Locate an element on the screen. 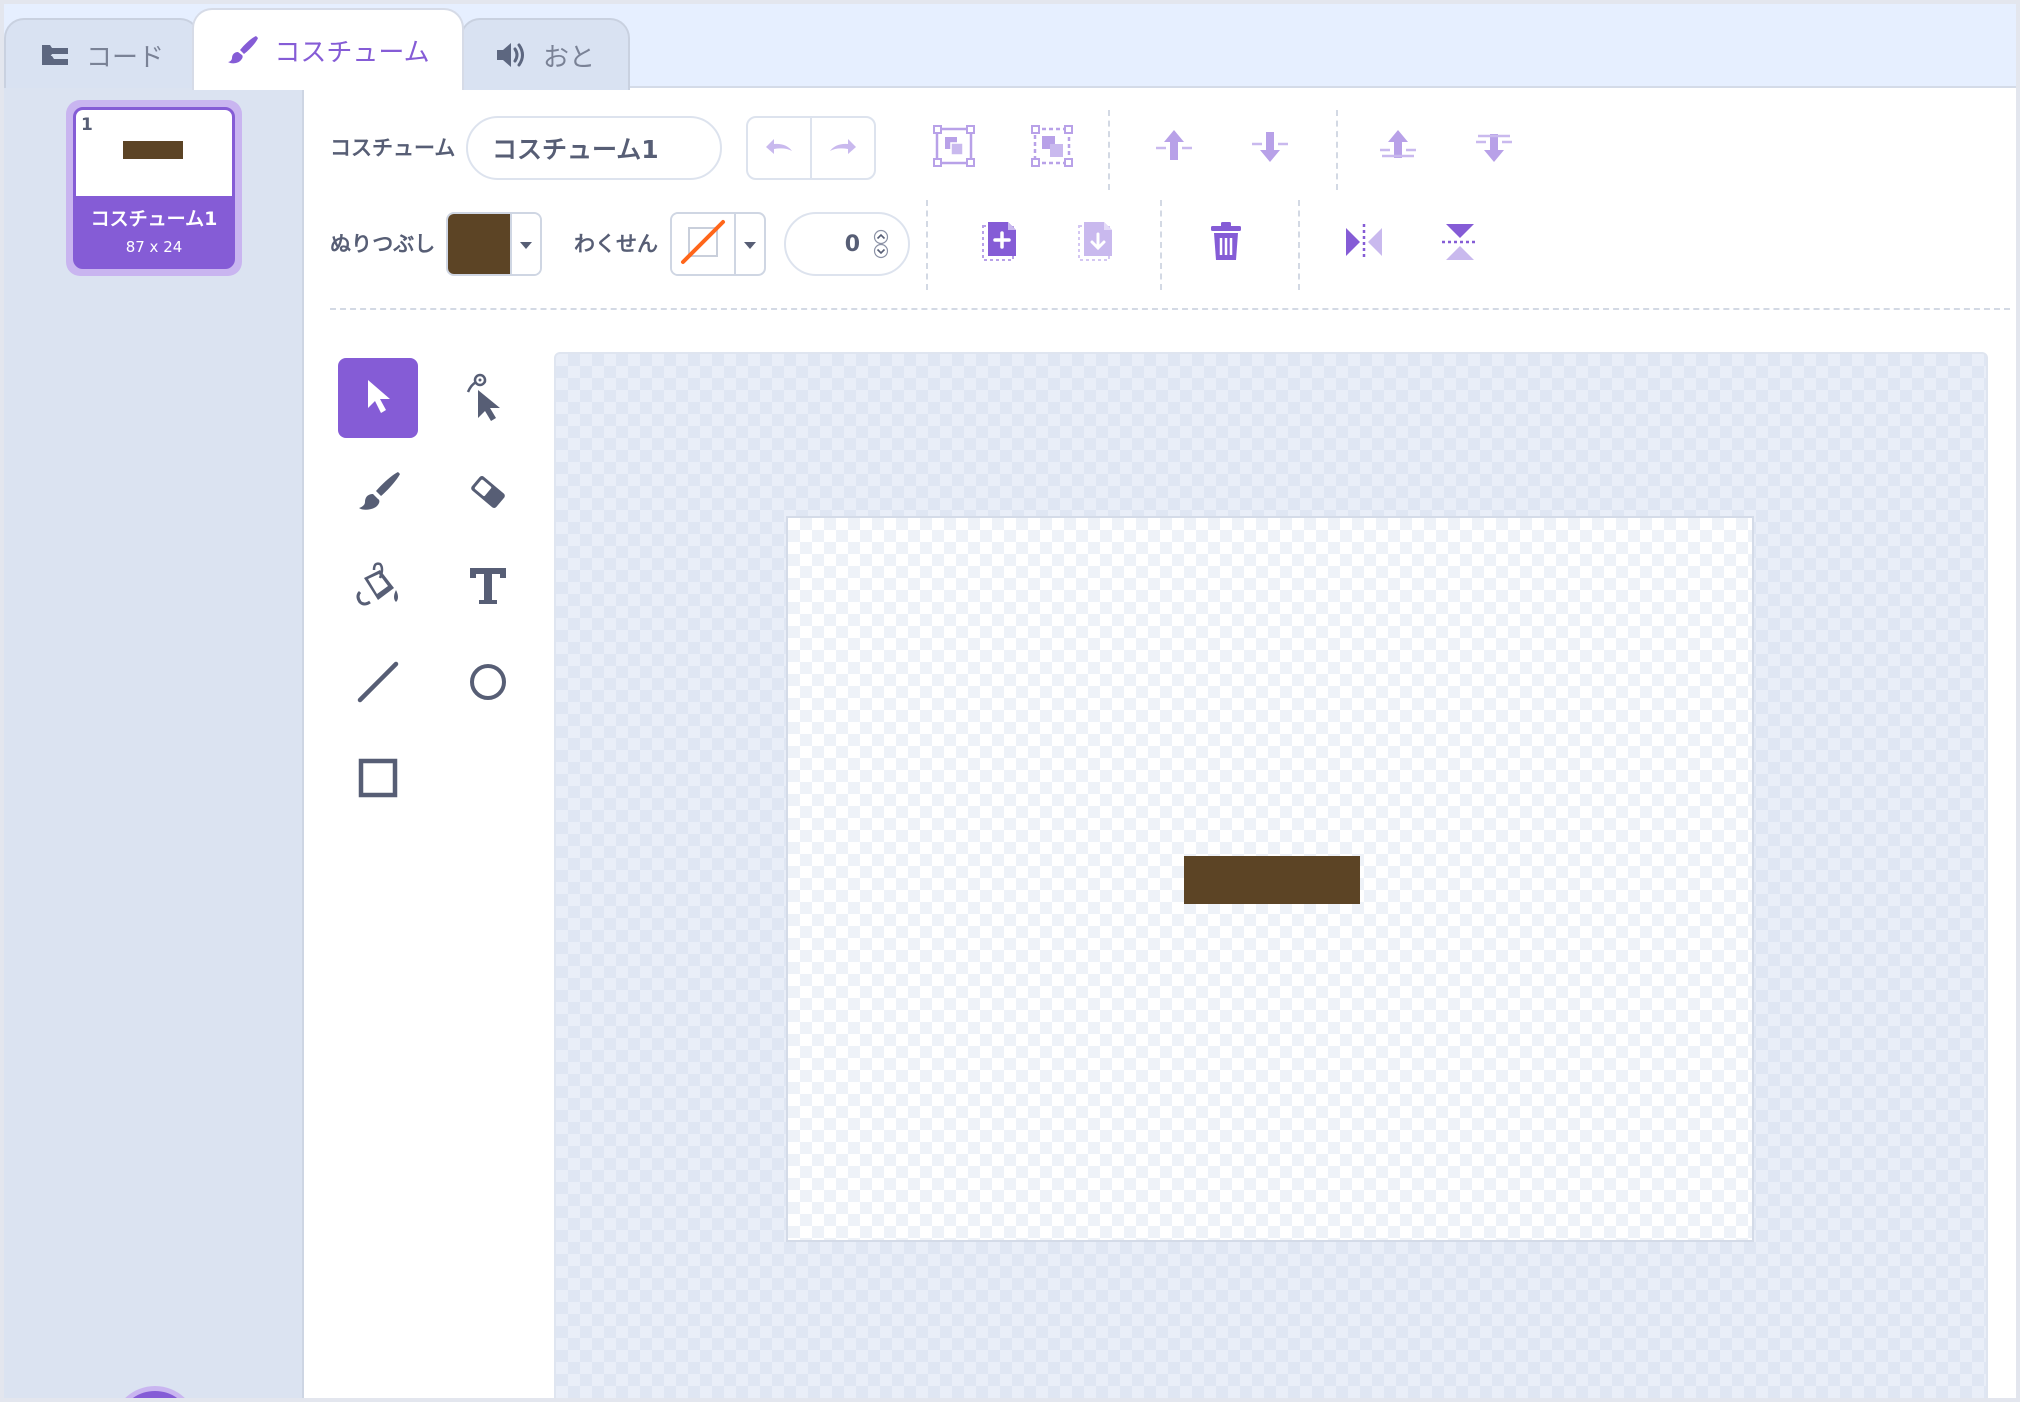 The width and height of the screenshot is (2020, 1402). fill-label: ぬりつぶし is located at coordinates (383, 244).